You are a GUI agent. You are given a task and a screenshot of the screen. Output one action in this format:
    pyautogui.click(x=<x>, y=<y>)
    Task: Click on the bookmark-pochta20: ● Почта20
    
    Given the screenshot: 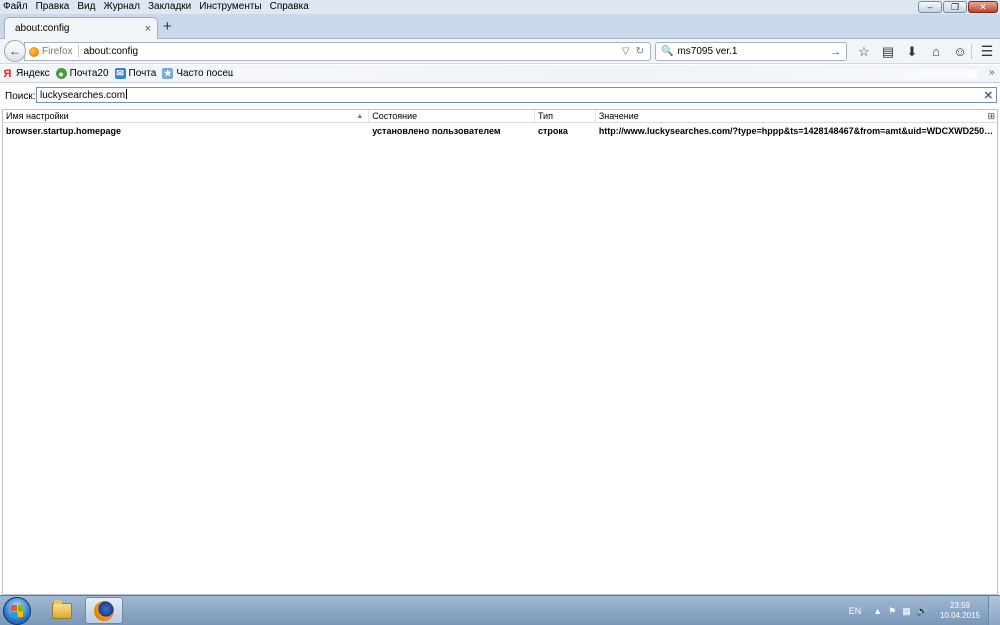 What is the action you would take?
    pyautogui.click(x=82, y=73)
    